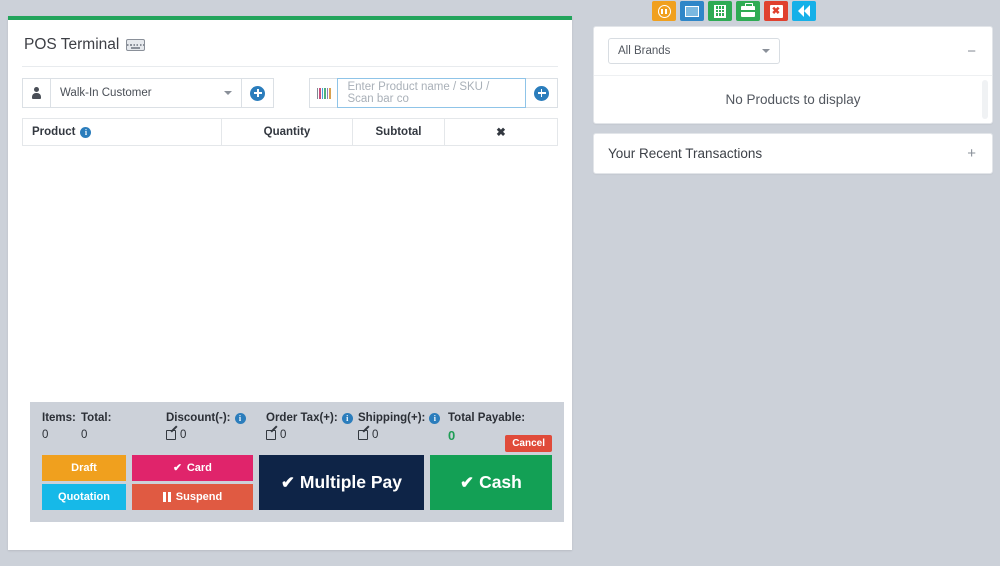 The height and width of the screenshot is (566, 1000). Describe the element at coordinates (403, 426) in the screenshot. I see `summary-shipping: Shipping(+): i 0` at that location.